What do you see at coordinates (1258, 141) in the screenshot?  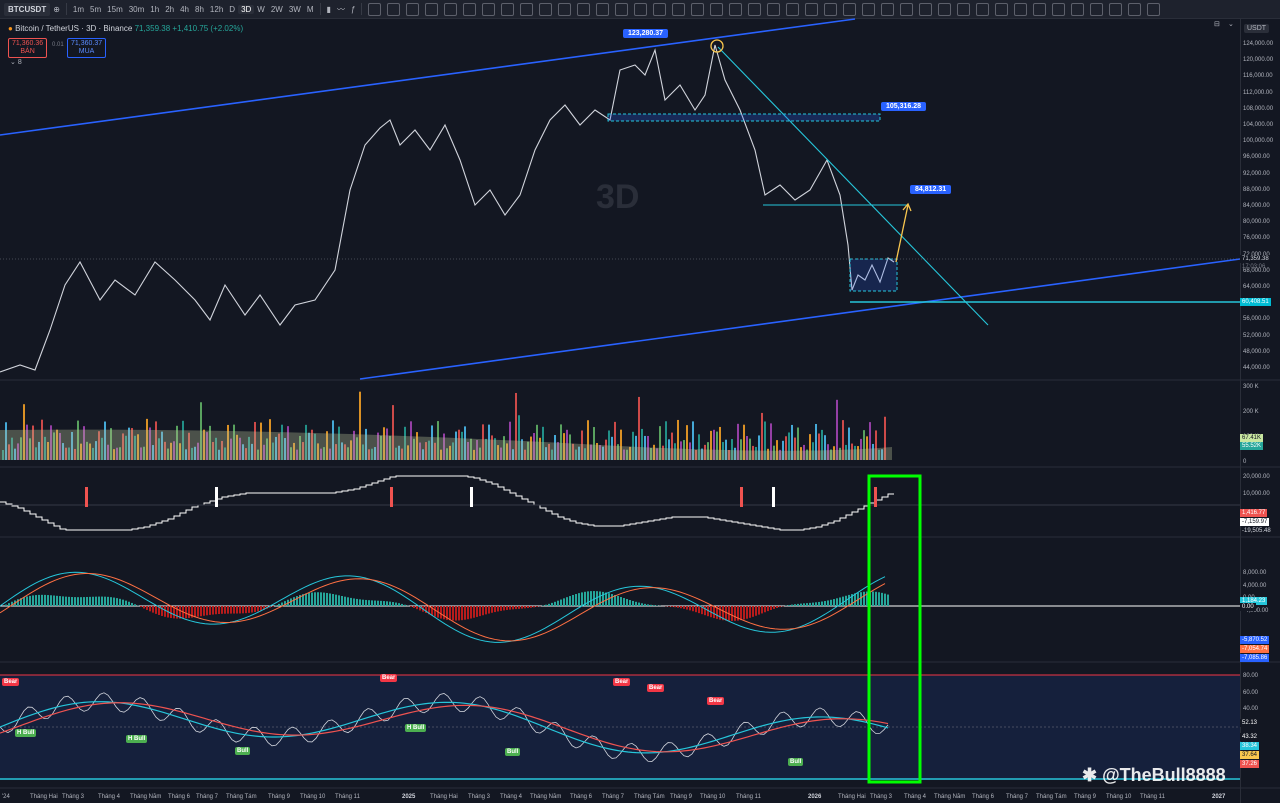 I see `price-tick: 100,000.00` at bounding box center [1258, 141].